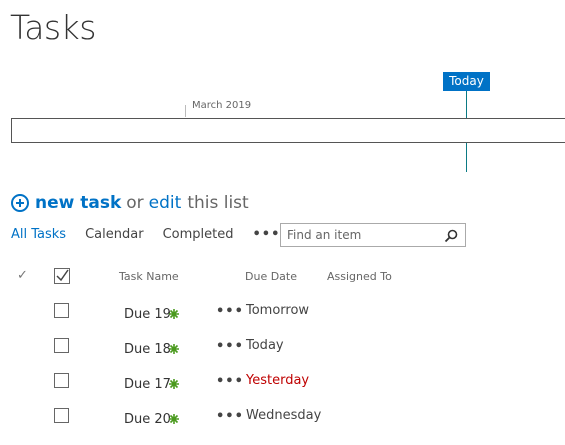 The height and width of the screenshot is (445, 565). Describe the element at coordinates (218, 203) in the screenshot. I see `this-list-text: this list` at that location.